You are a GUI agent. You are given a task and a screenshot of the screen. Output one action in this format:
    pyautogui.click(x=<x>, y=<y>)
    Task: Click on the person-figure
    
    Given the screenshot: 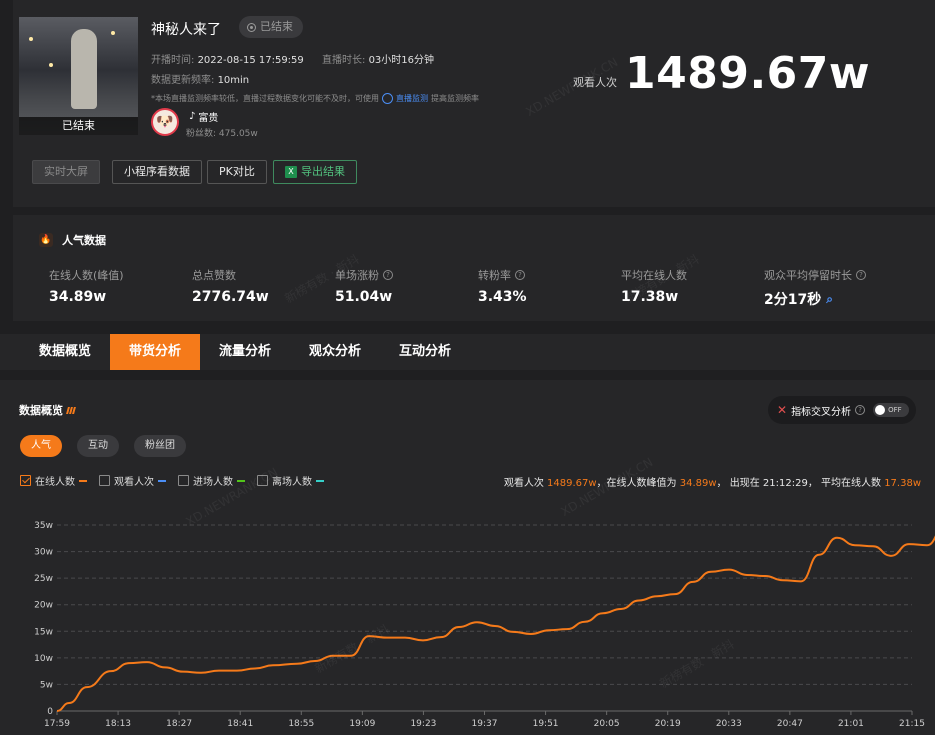 What is the action you would take?
    pyautogui.click(x=84, y=69)
    